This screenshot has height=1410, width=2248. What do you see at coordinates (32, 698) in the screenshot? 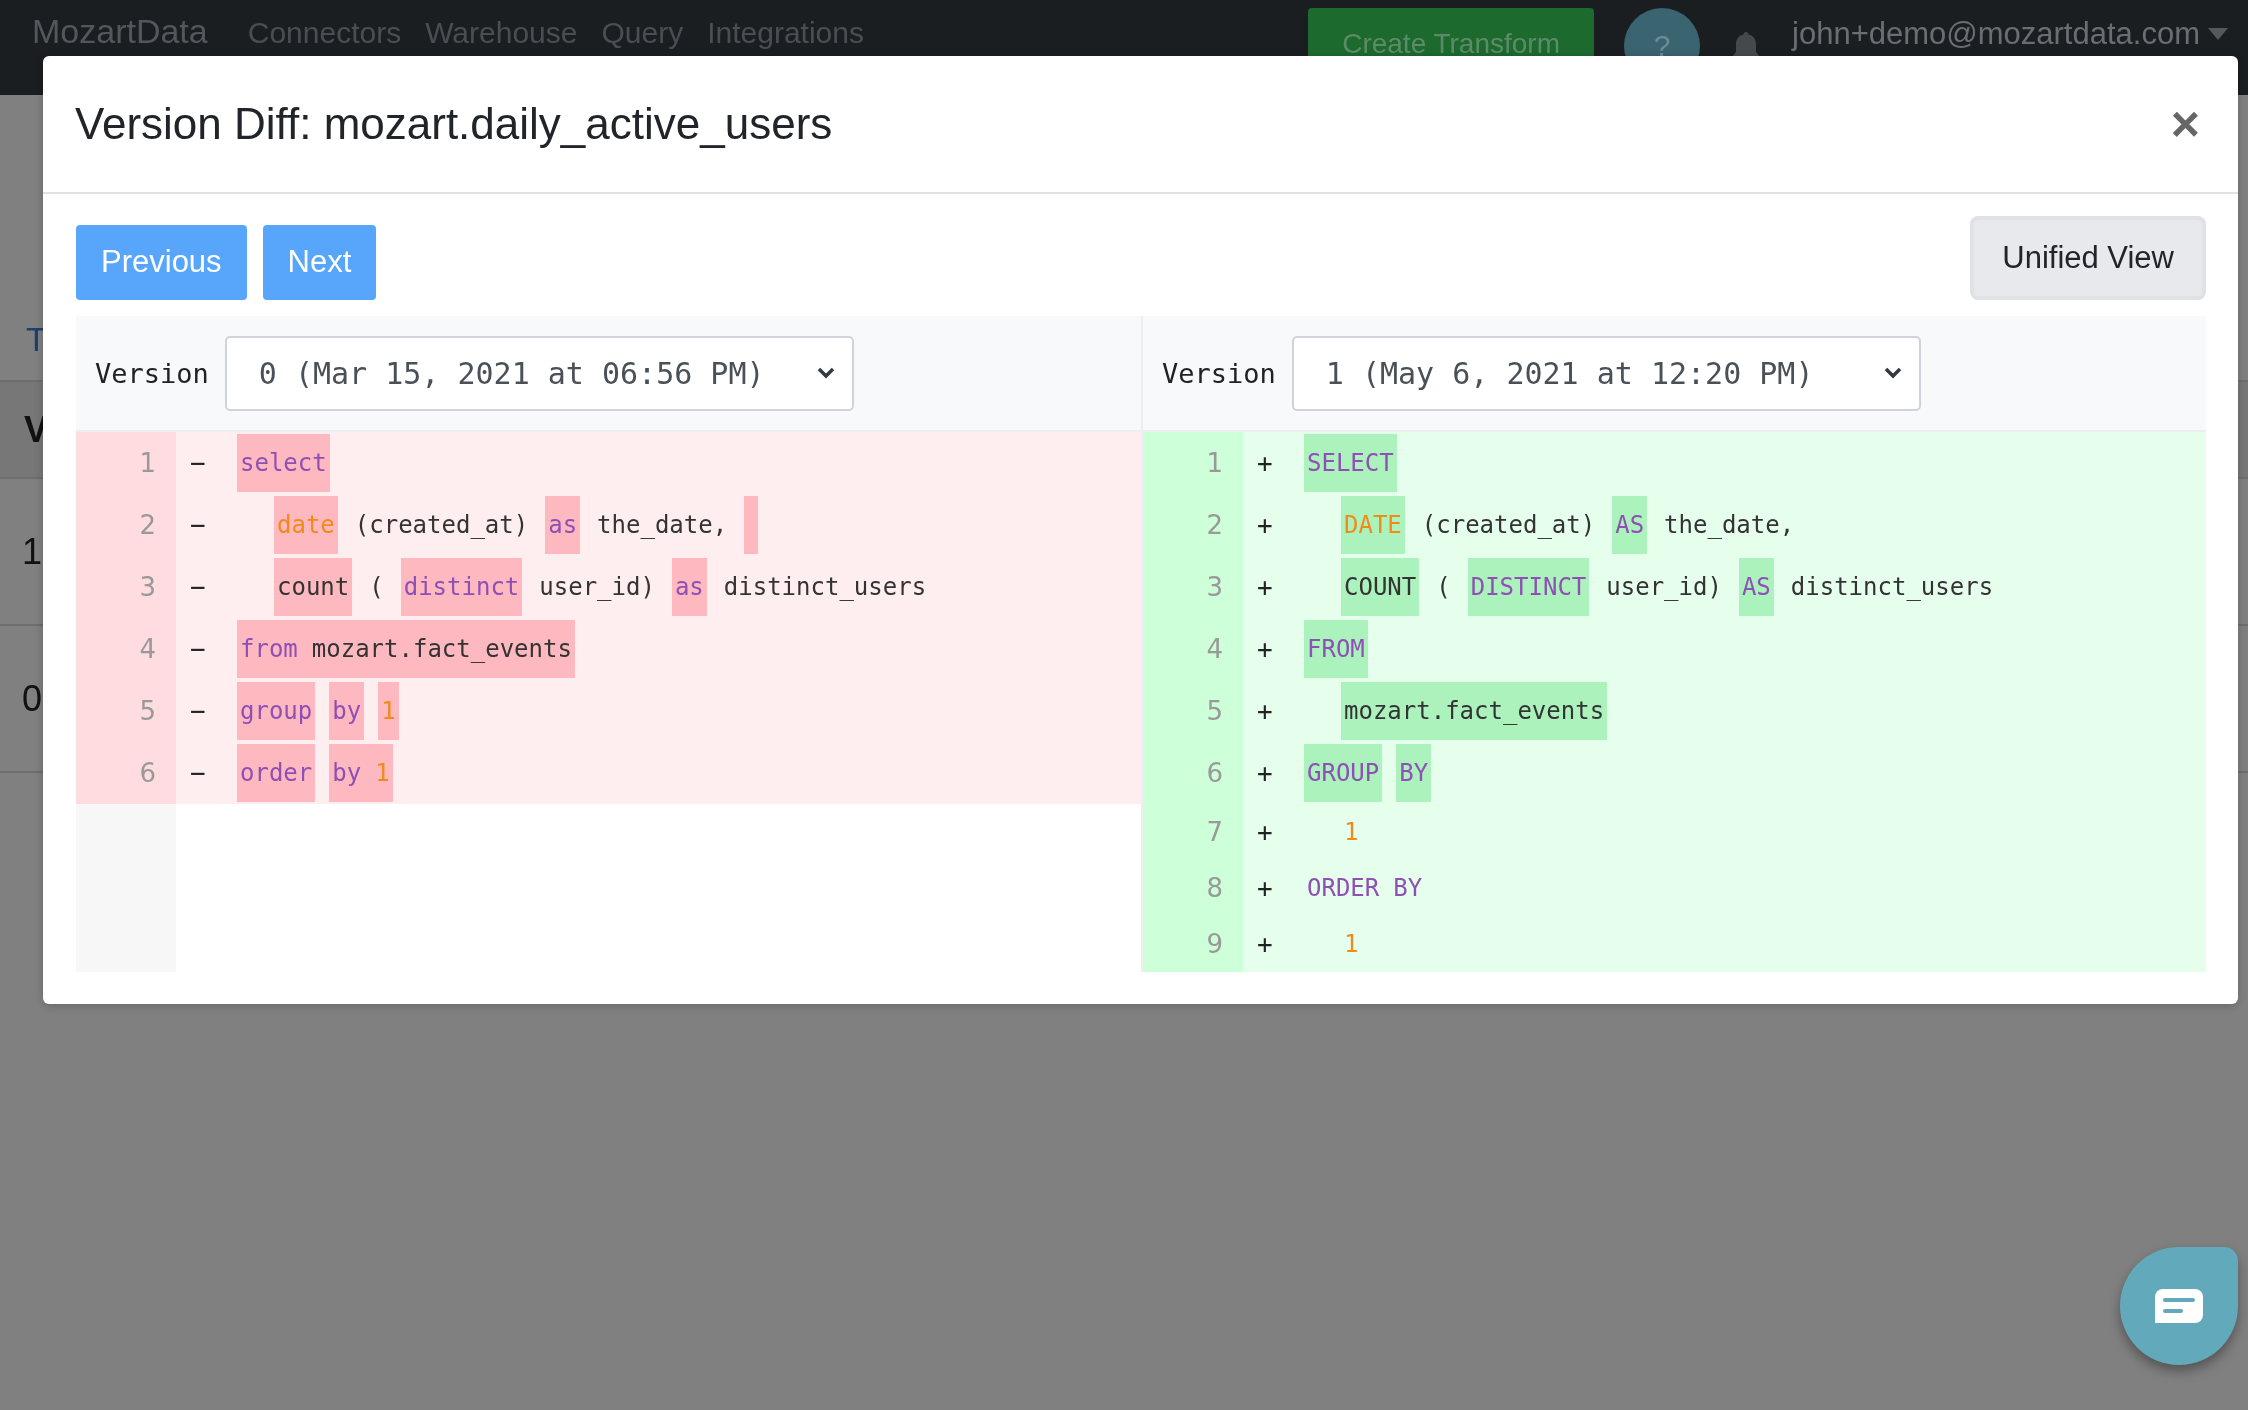
I see `table-cell: 0` at bounding box center [32, 698].